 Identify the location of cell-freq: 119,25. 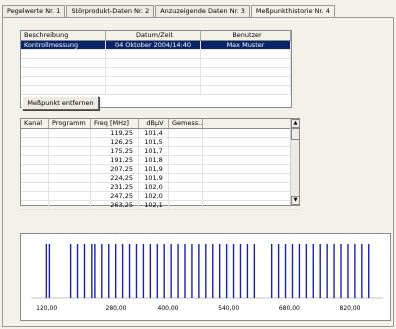
(115, 133).